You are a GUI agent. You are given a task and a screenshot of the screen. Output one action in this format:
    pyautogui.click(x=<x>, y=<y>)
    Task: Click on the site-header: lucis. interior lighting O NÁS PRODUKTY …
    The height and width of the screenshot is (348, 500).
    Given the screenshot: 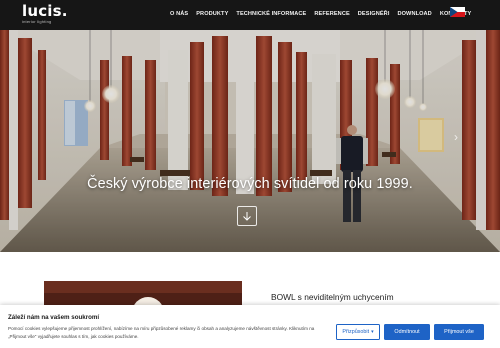 What is the action you would take?
    pyautogui.click(x=250, y=15)
    